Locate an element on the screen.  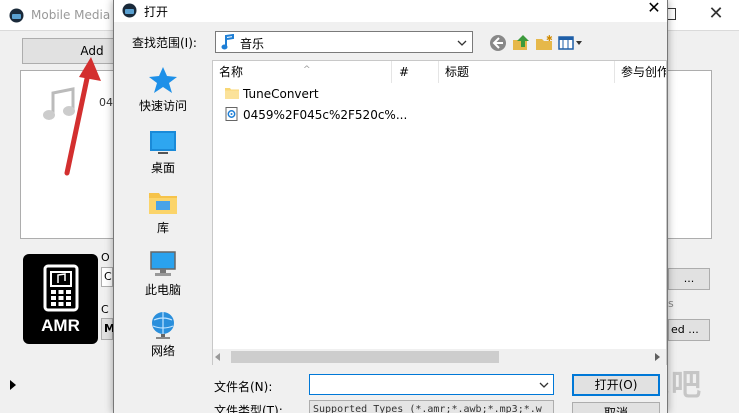
folder-icon is located at coordinates (232, 93).